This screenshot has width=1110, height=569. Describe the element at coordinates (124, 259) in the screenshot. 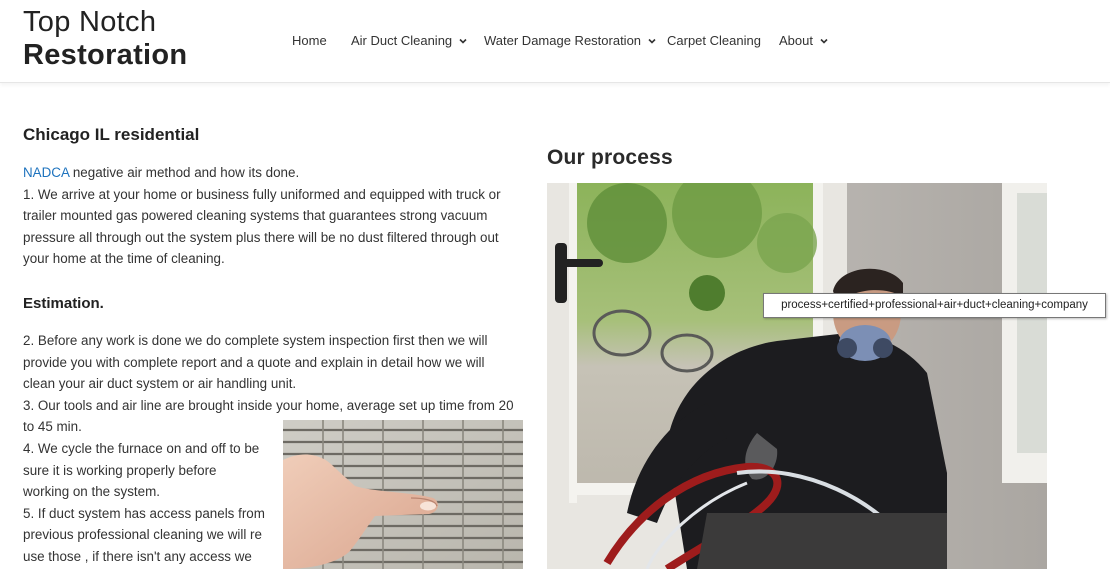

I see `text-line: your home at the time of cleaning.` at that location.